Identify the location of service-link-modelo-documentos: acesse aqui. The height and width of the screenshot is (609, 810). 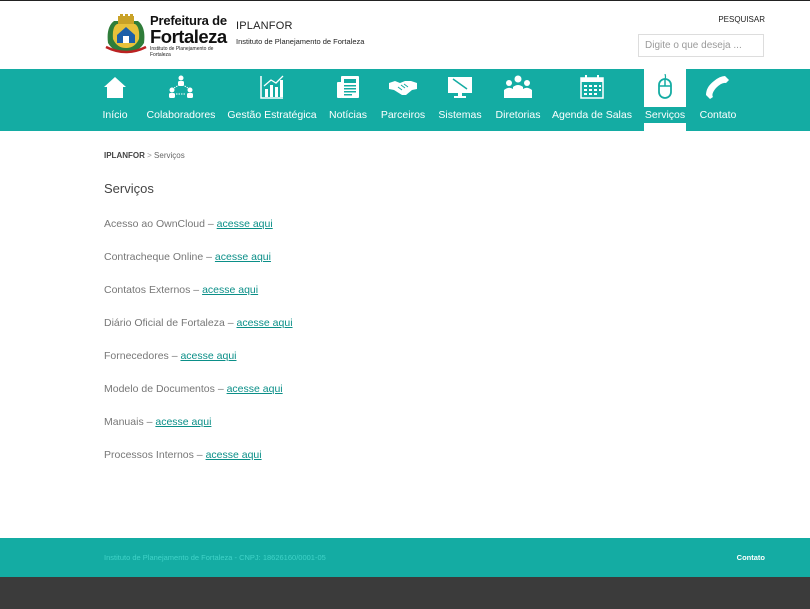
(255, 389).